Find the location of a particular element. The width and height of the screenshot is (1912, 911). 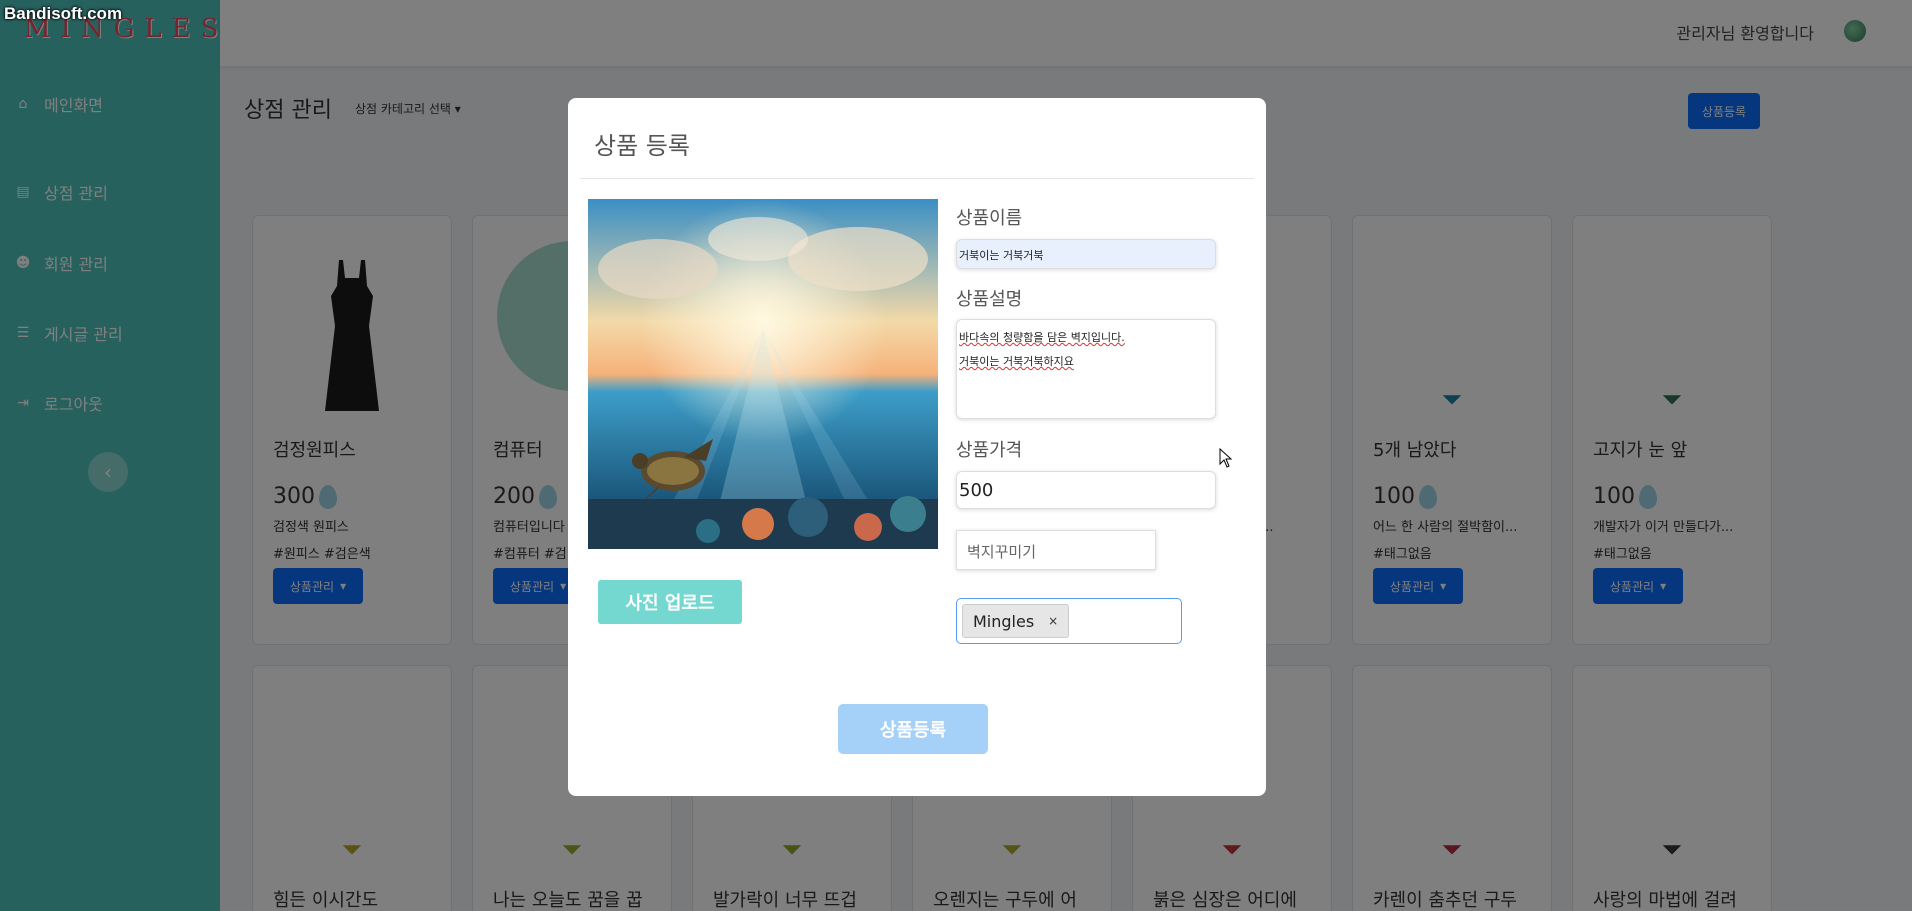

tag-input: Mingles × is located at coordinates (1069, 621).